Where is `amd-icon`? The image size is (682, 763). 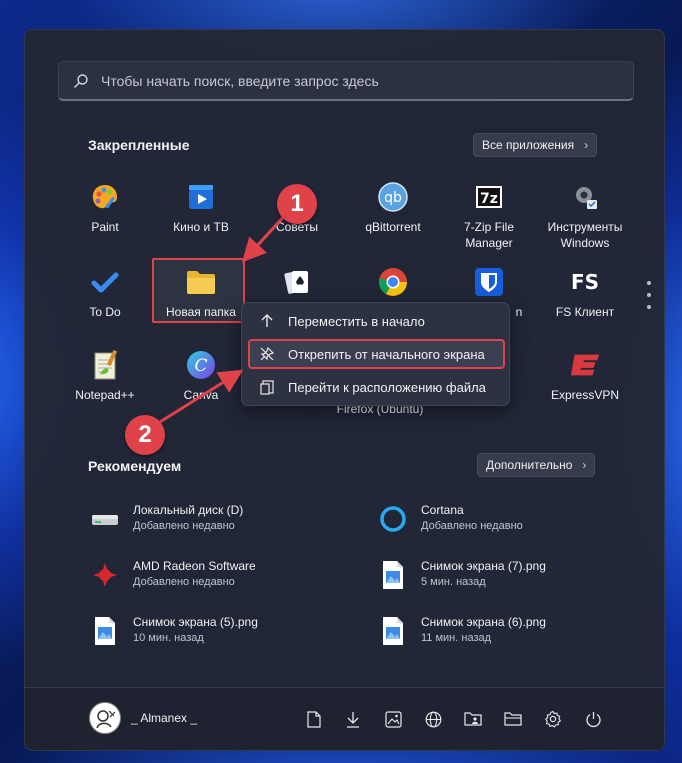 amd-icon is located at coordinates (105, 575).